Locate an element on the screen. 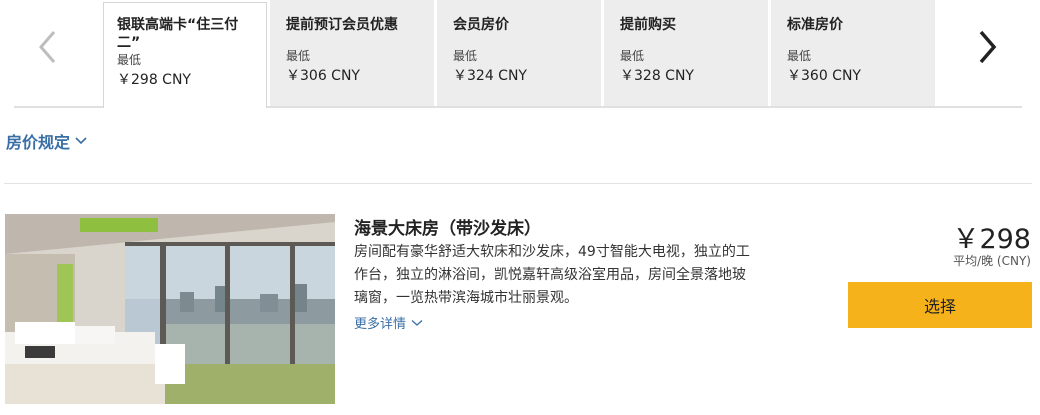  carousel-next-button is located at coordinates (988, 47).